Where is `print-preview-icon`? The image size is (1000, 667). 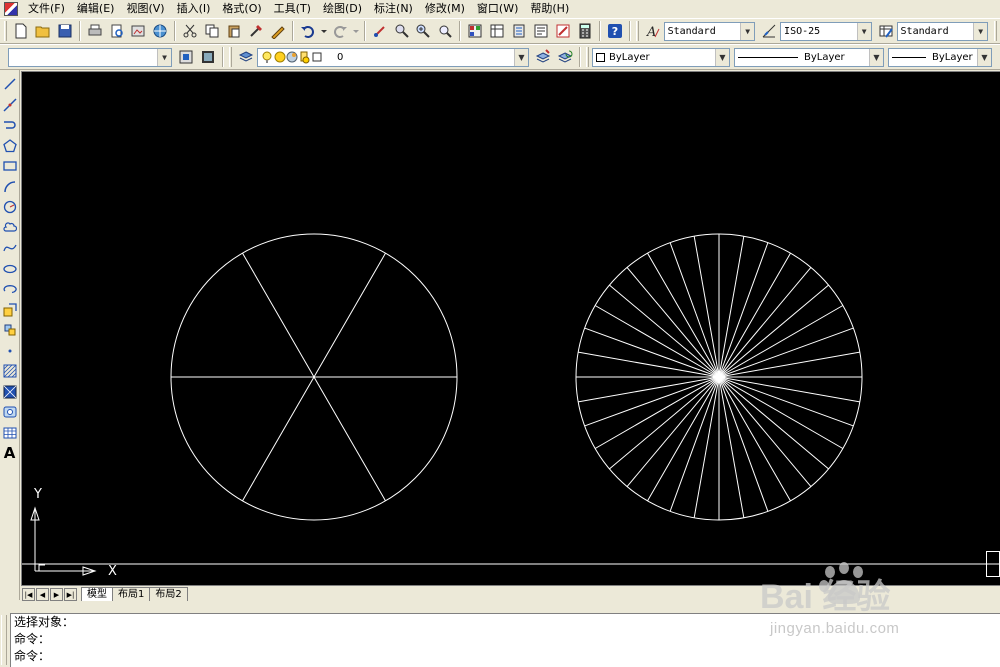 print-preview-icon is located at coordinates (117, 31).